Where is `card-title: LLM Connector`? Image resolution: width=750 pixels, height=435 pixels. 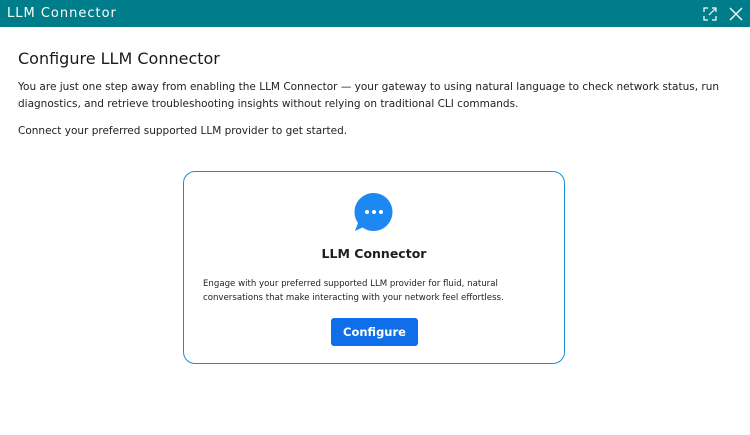
card-title: LLM Connector is located at coordinates (374, 253).